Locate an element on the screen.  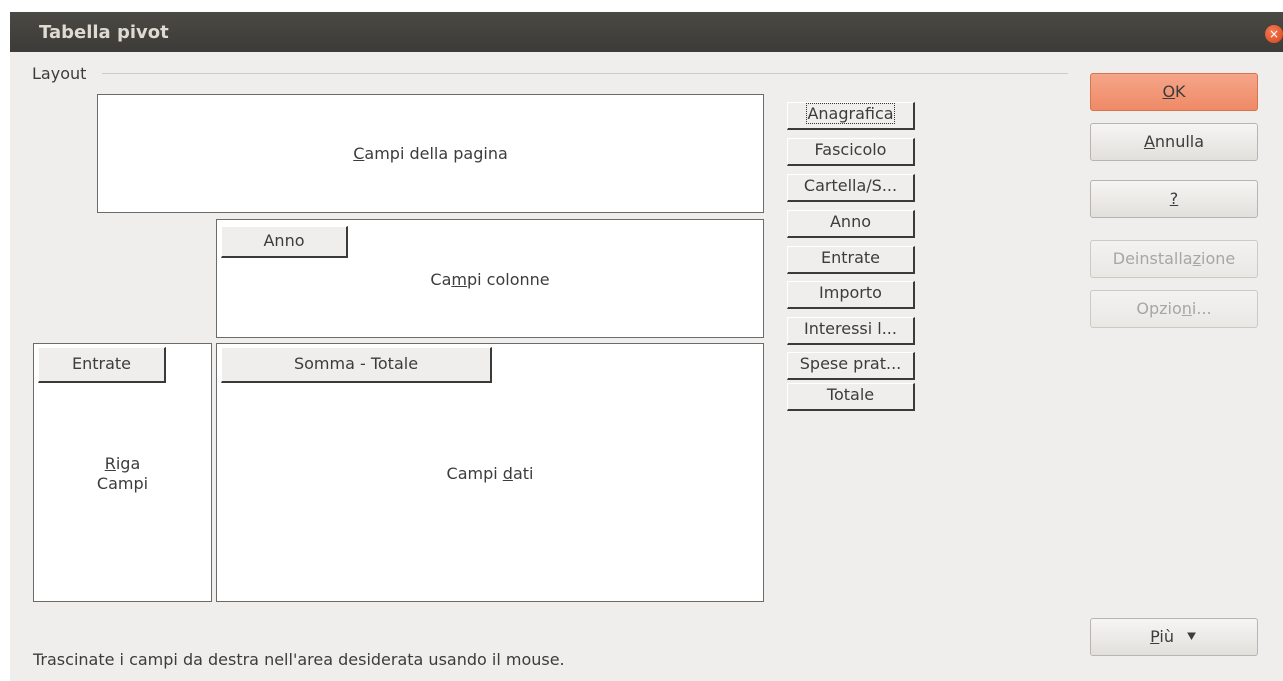
row-fields-area: Entrate Riga Campi is located at coordinates (122, 472).